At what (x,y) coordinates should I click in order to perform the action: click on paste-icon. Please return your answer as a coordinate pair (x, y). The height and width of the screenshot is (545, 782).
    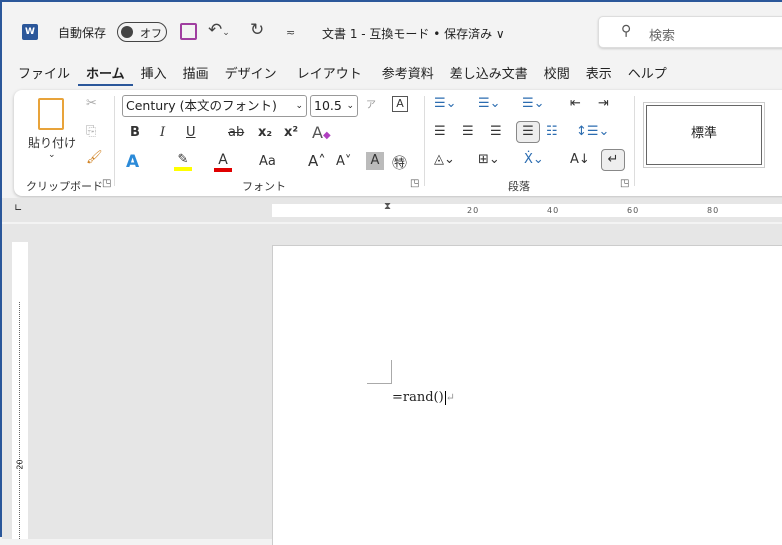
    Looking at the image, I should click on (51, 114).